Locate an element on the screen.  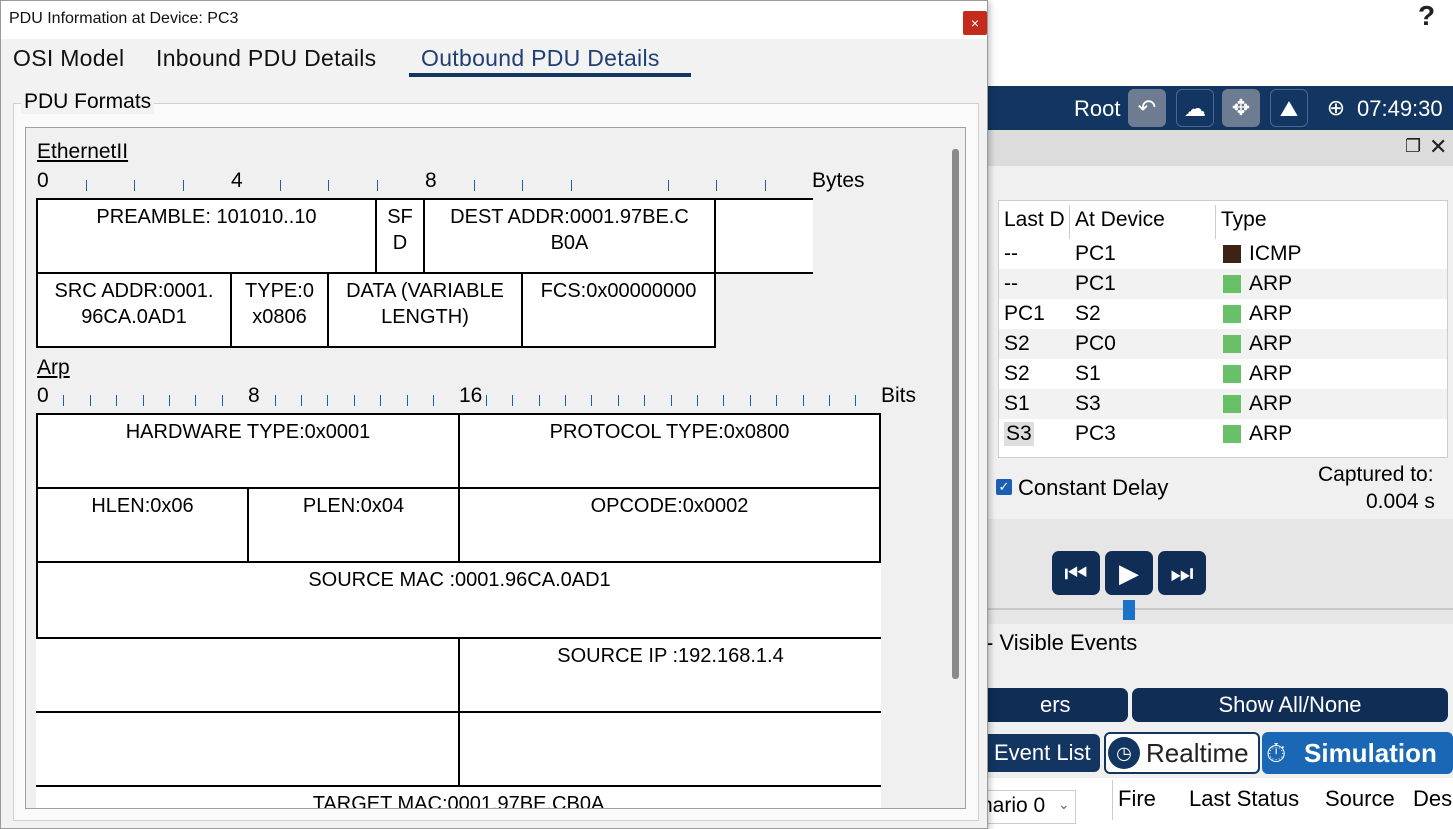
speed-slider-handle is located at coordinates (1129, 610).